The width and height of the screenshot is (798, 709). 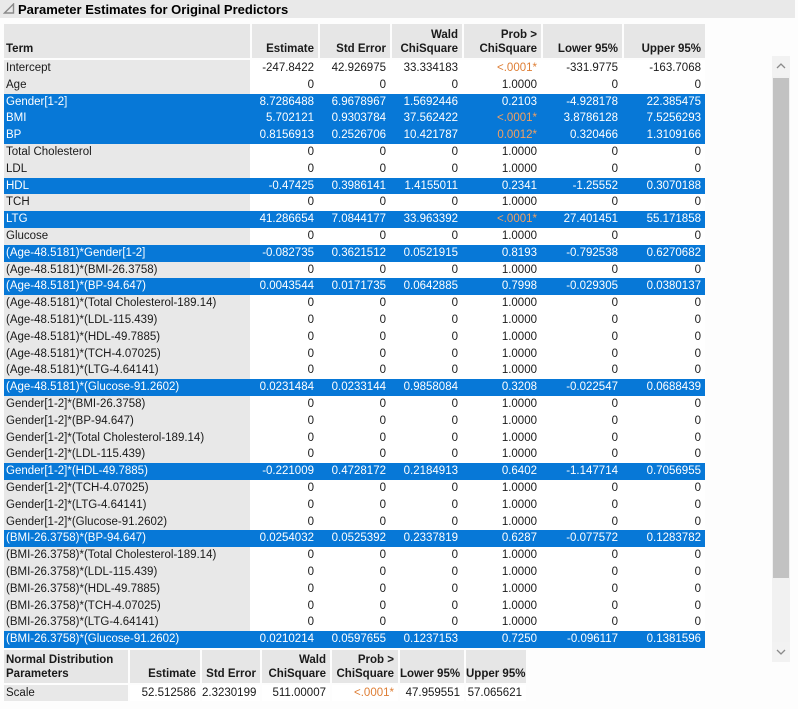 I want to click on cell-prob-chisquare: 0.8193, so click(x=519, y=252).